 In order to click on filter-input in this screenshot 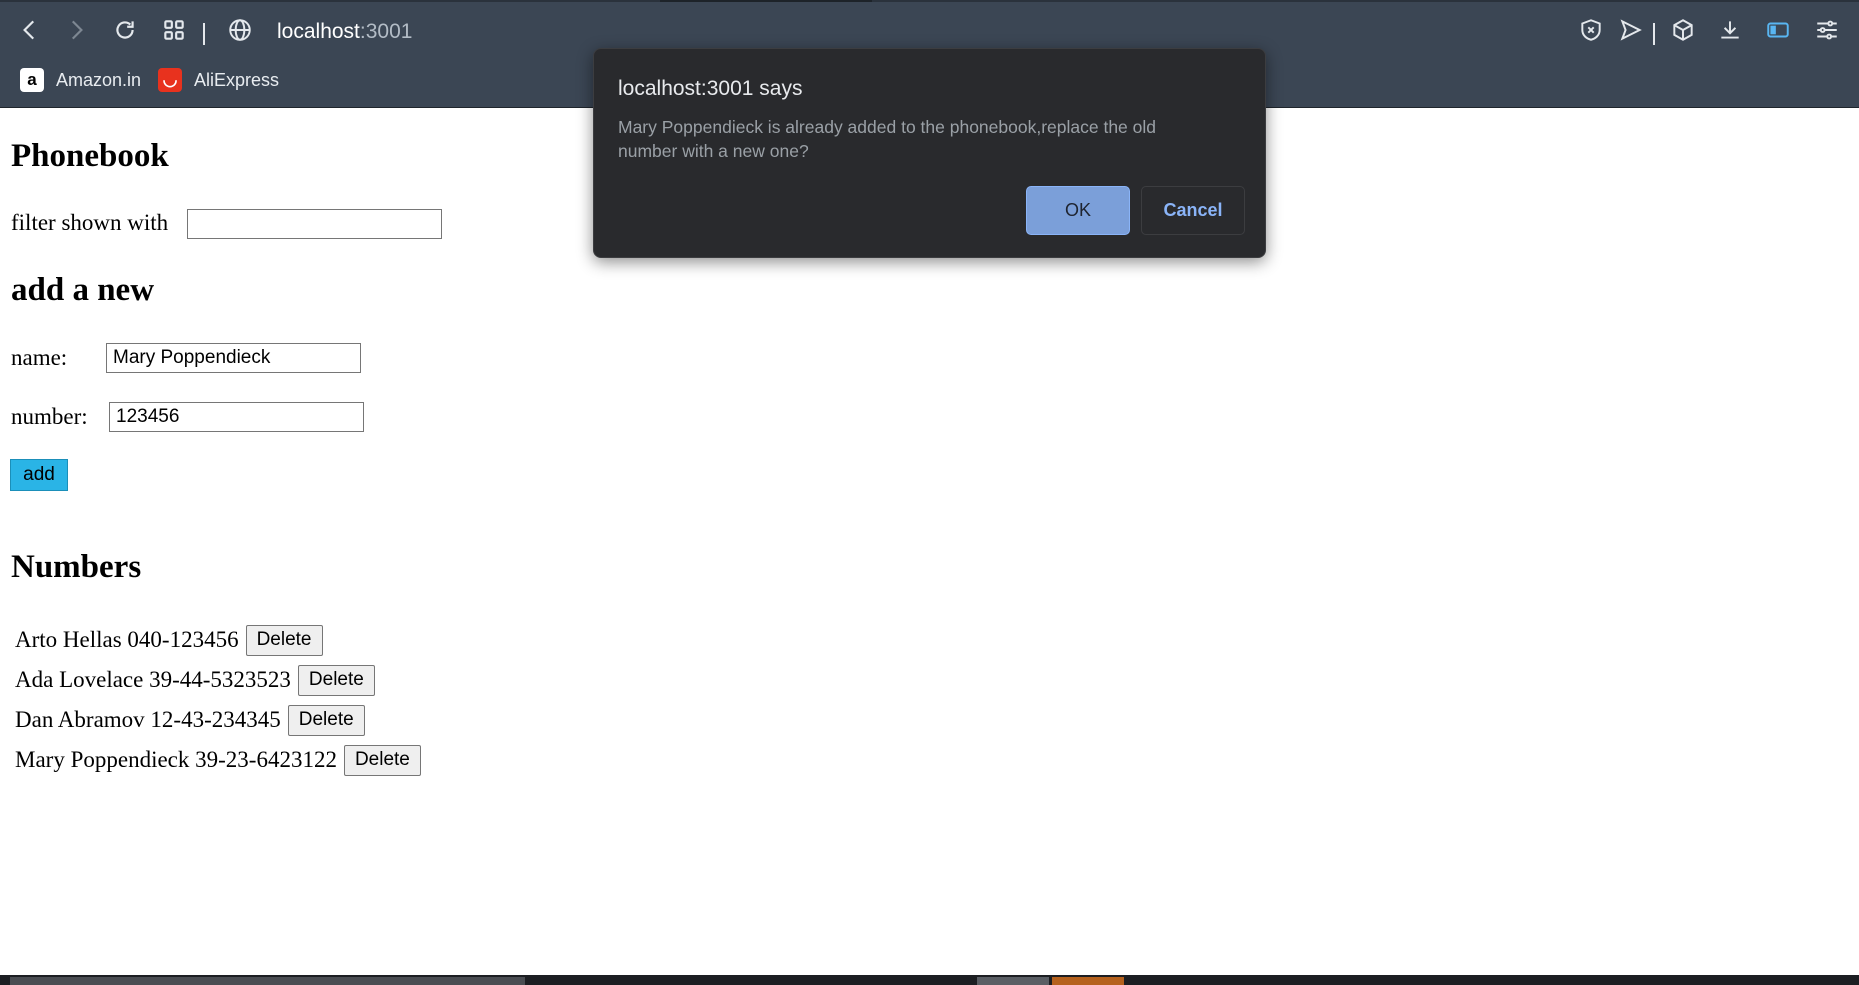, I will do `click(314, 224)`.